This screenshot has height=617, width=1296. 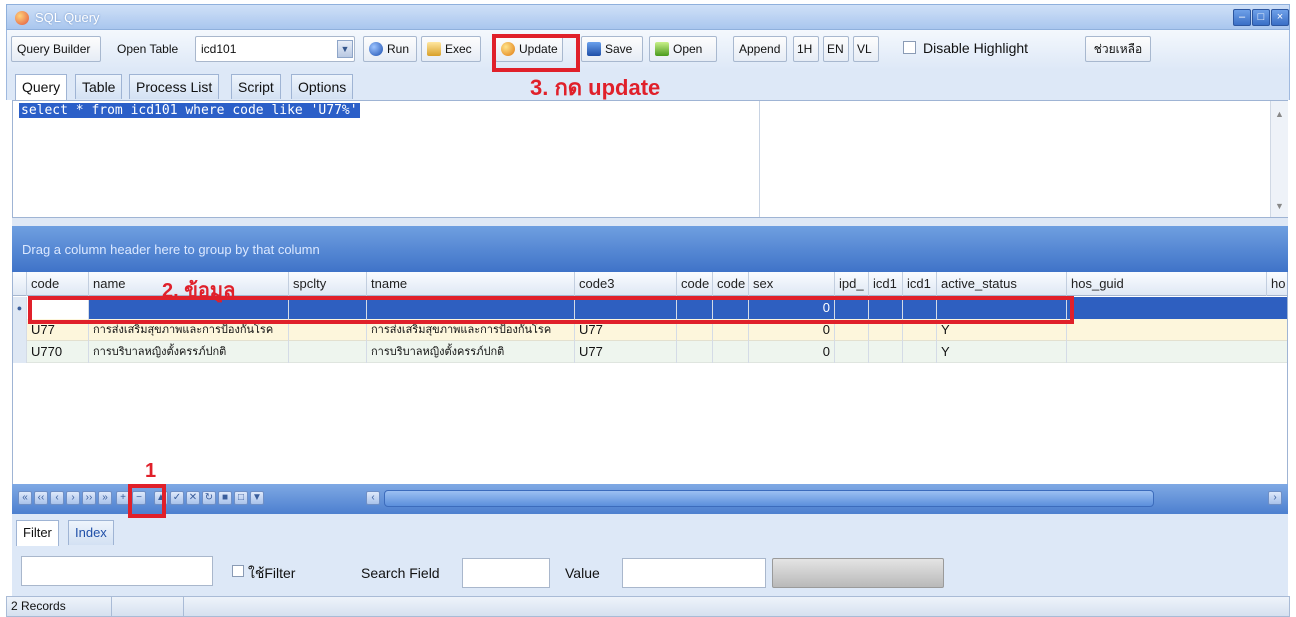 What do you see at coordinates (257, 498) in the screenshot?
I see `filter-icon: ▼` at bounding box center [257, 498].